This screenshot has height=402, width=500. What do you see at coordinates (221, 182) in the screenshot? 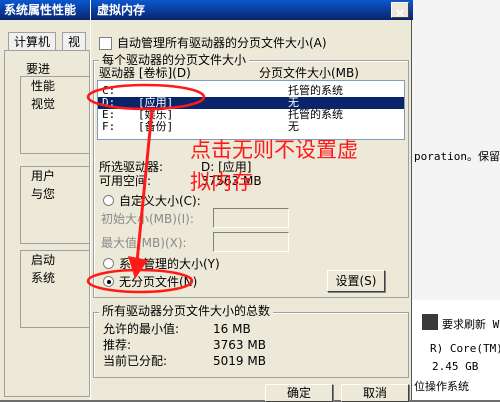
I see `annotation-text-line2: 拟内存` at bounding box center [221, 182].